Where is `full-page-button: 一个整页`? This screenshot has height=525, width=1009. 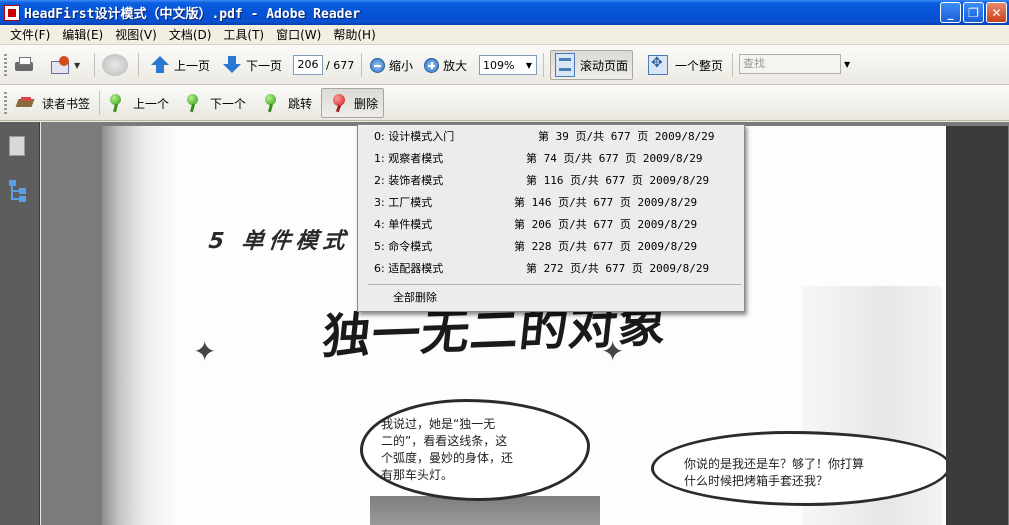 full-page-button: 一个整页 is located at coordinates (685, 65).